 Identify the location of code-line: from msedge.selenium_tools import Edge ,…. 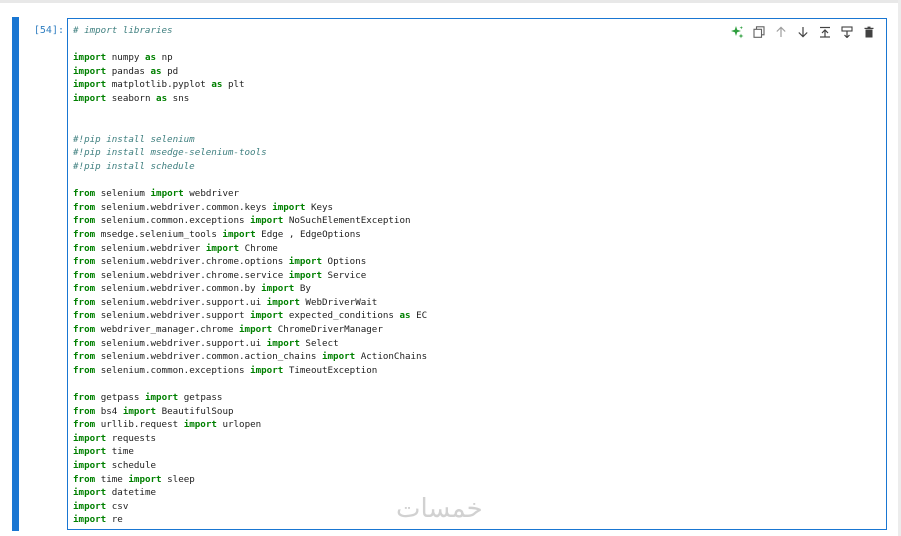
(217, 234).